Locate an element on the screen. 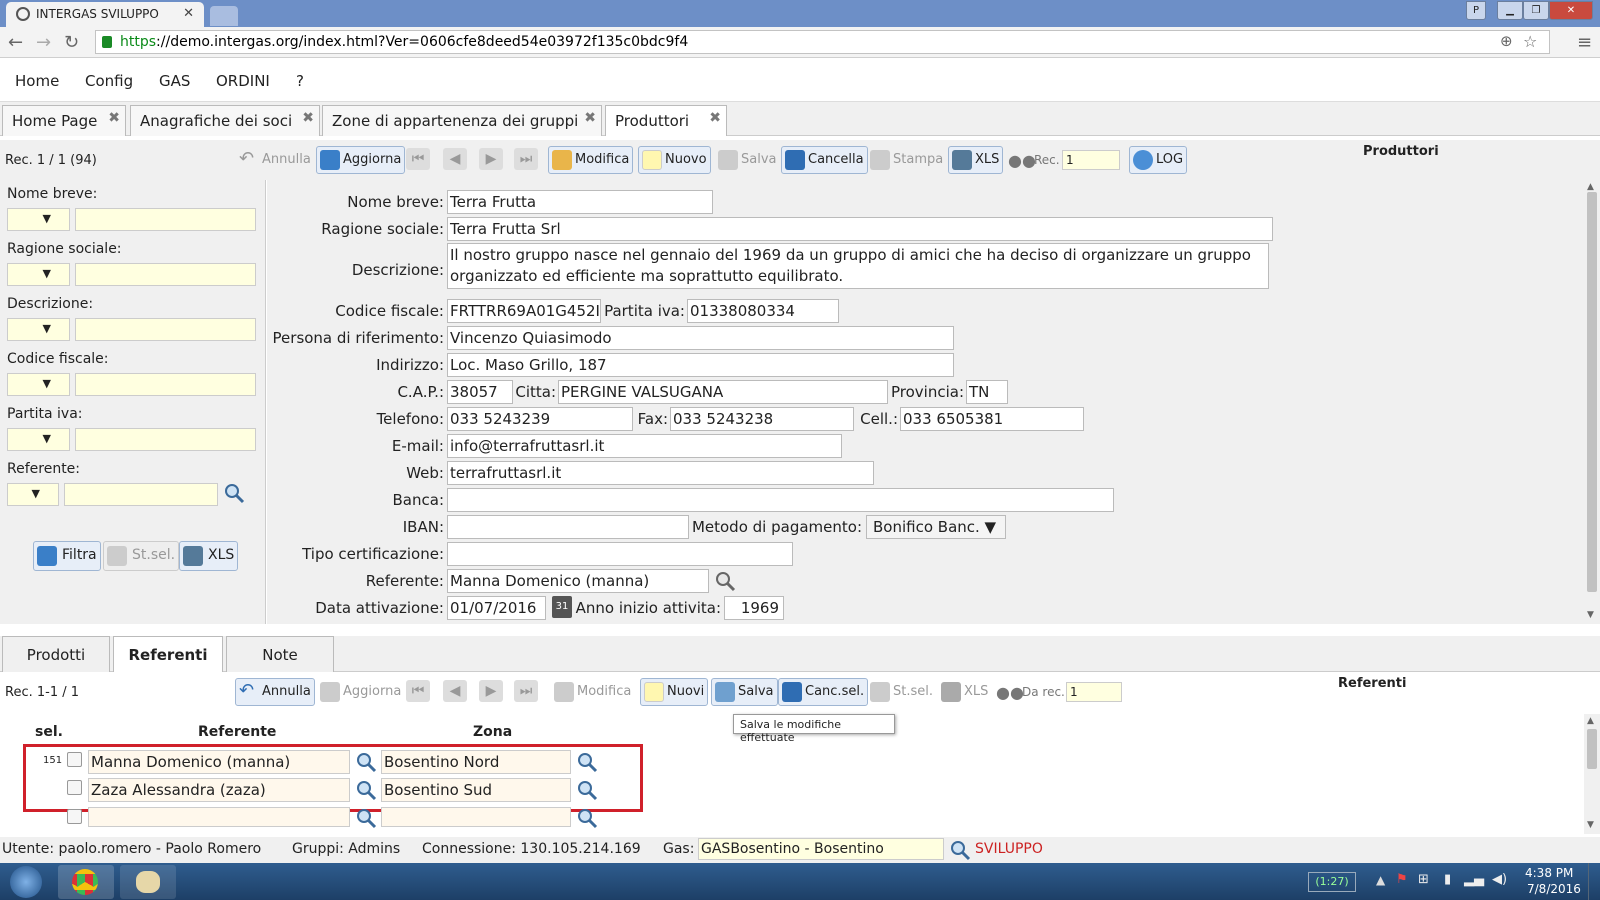  aggiorna-button: Aggiorna is located at coordinates (361, 160).